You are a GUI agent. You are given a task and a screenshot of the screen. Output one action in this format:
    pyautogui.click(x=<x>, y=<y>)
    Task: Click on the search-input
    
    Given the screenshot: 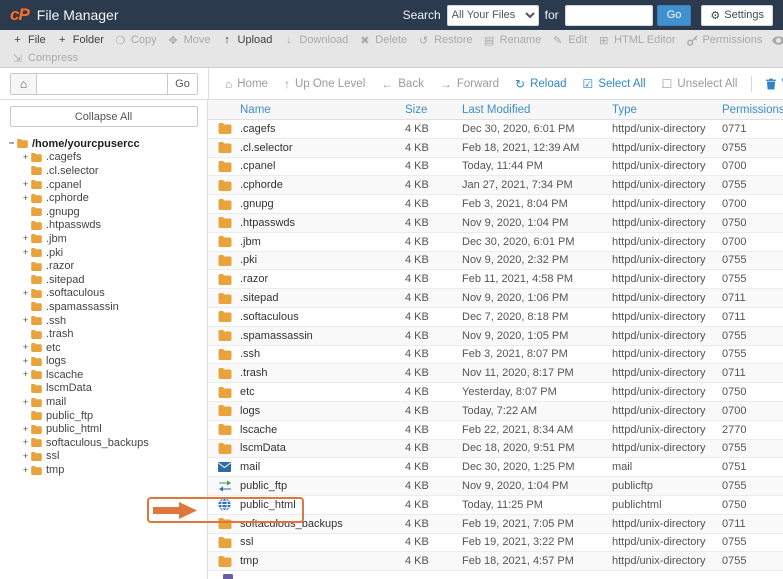 What is the action you would take?
    pyautogui.click(x=608, y=15)
    